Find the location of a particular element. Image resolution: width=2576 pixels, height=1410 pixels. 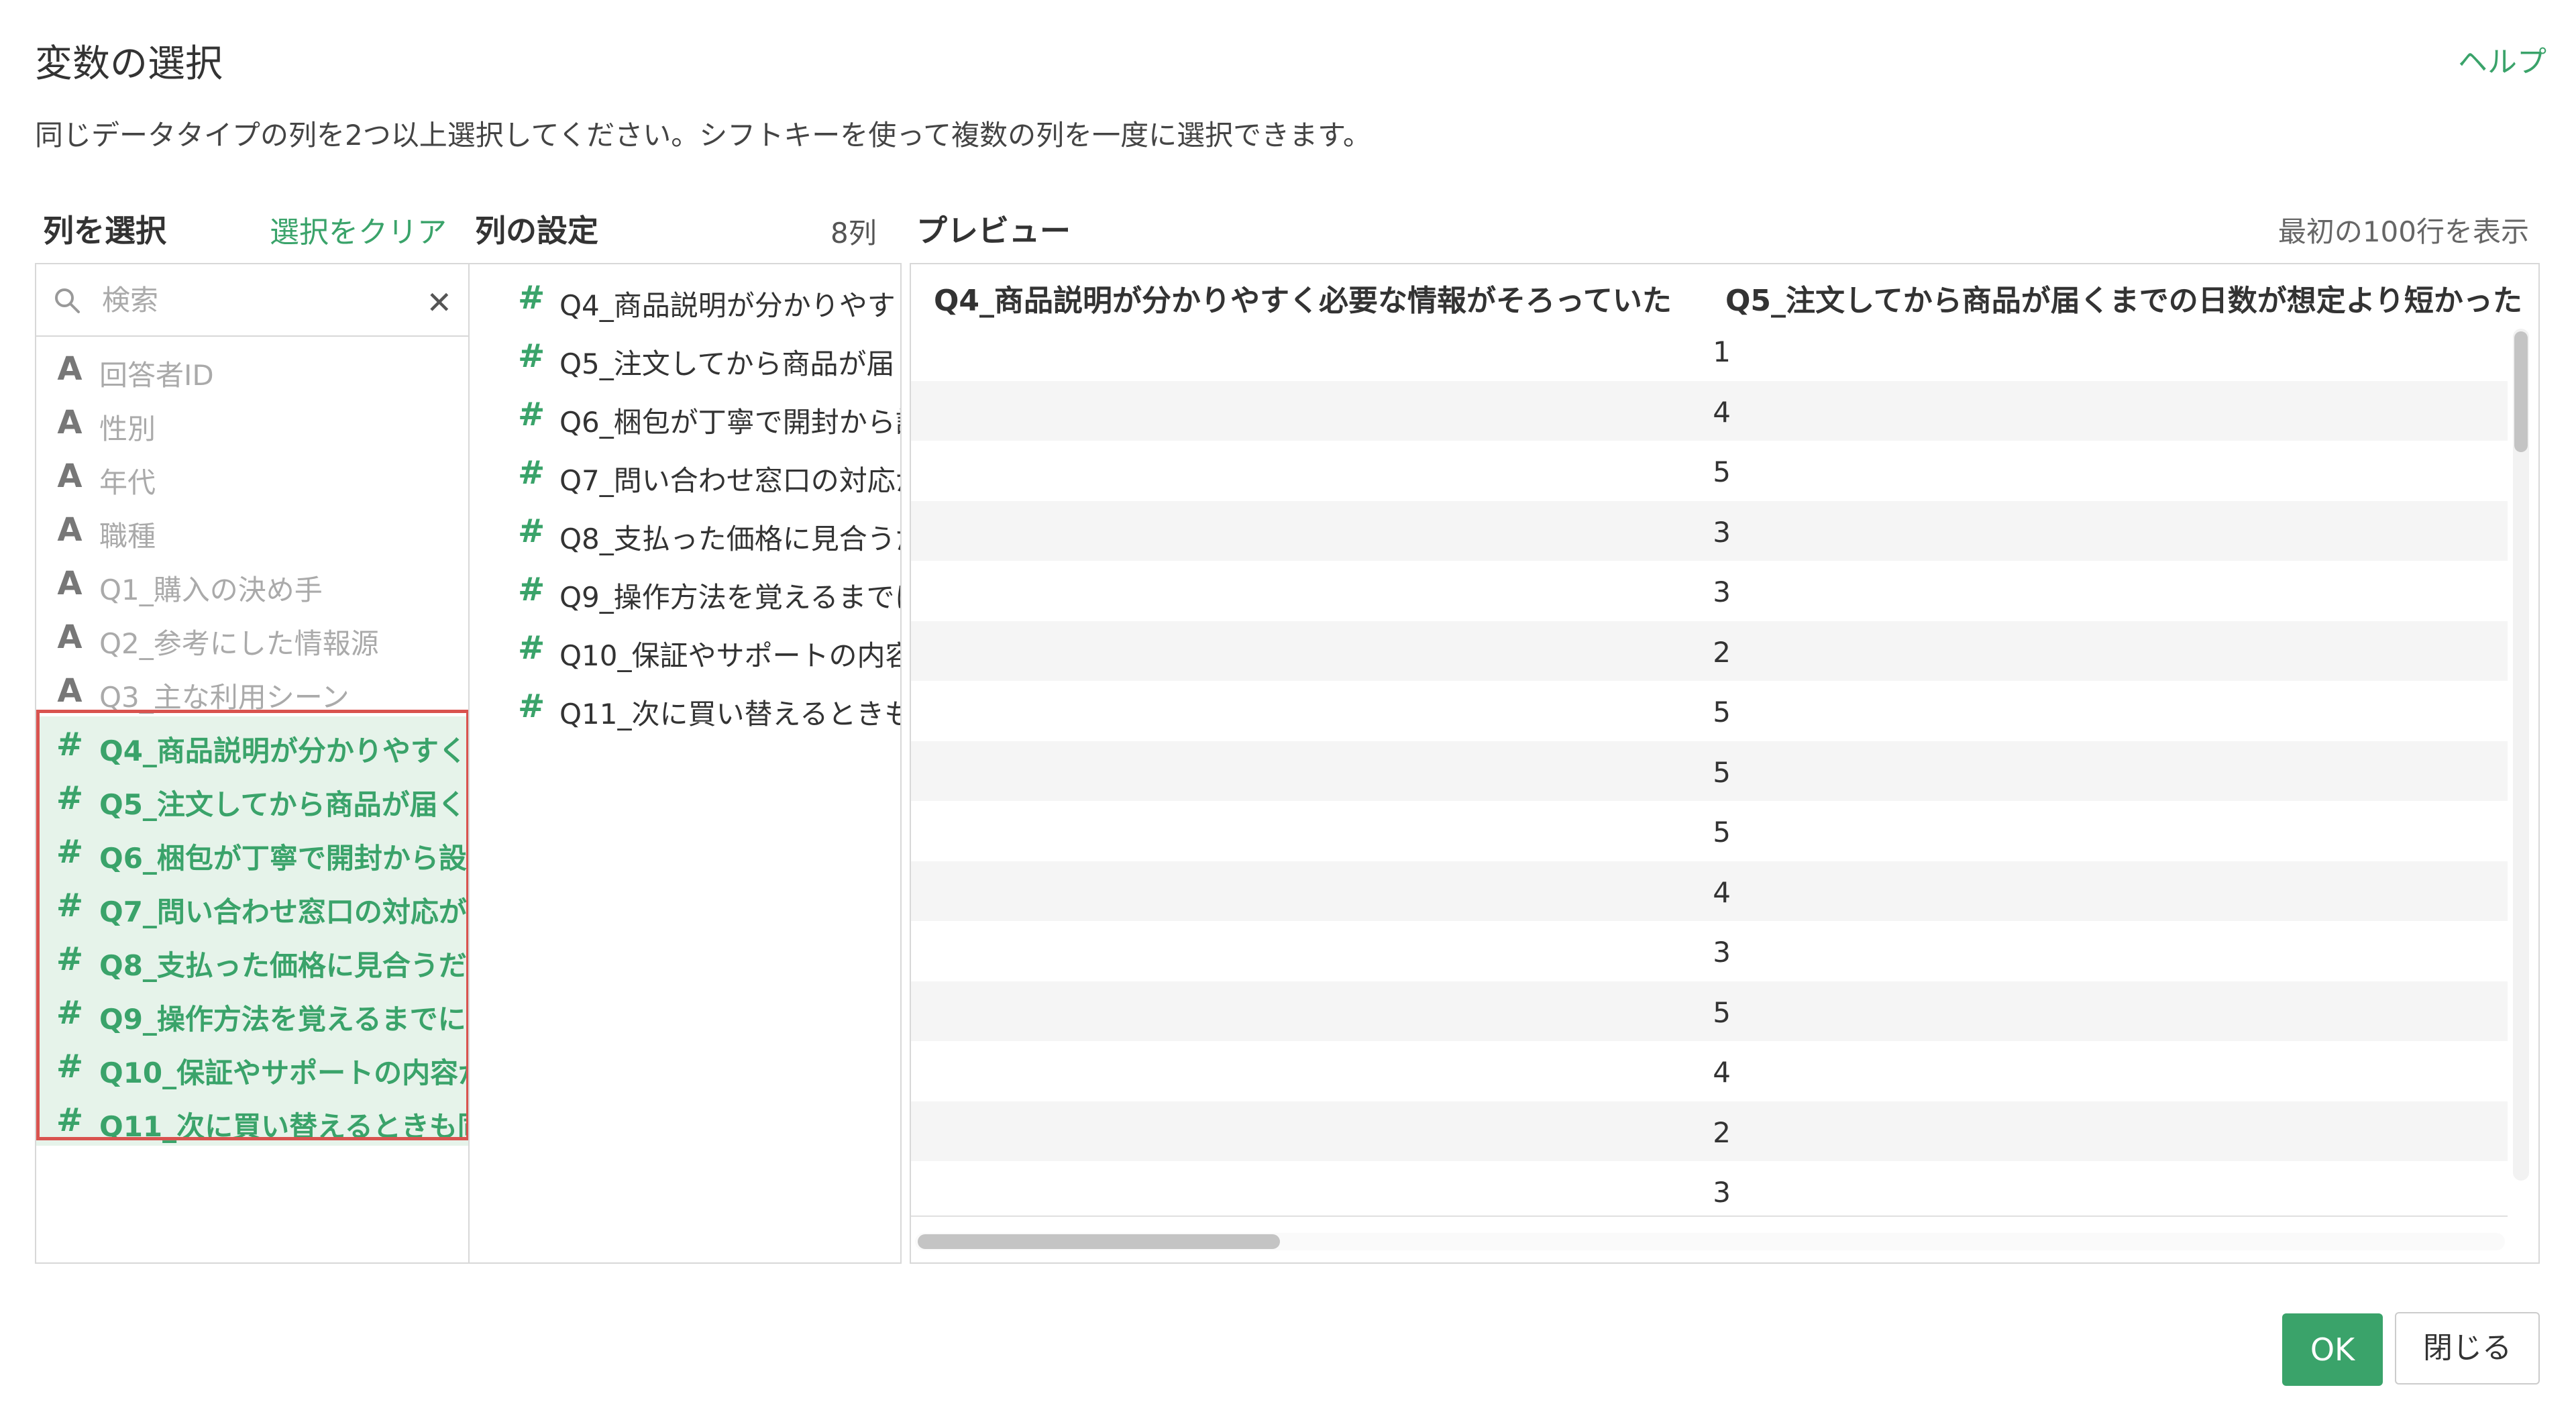

search-box: ✕ is located at coordinates (253, 300).